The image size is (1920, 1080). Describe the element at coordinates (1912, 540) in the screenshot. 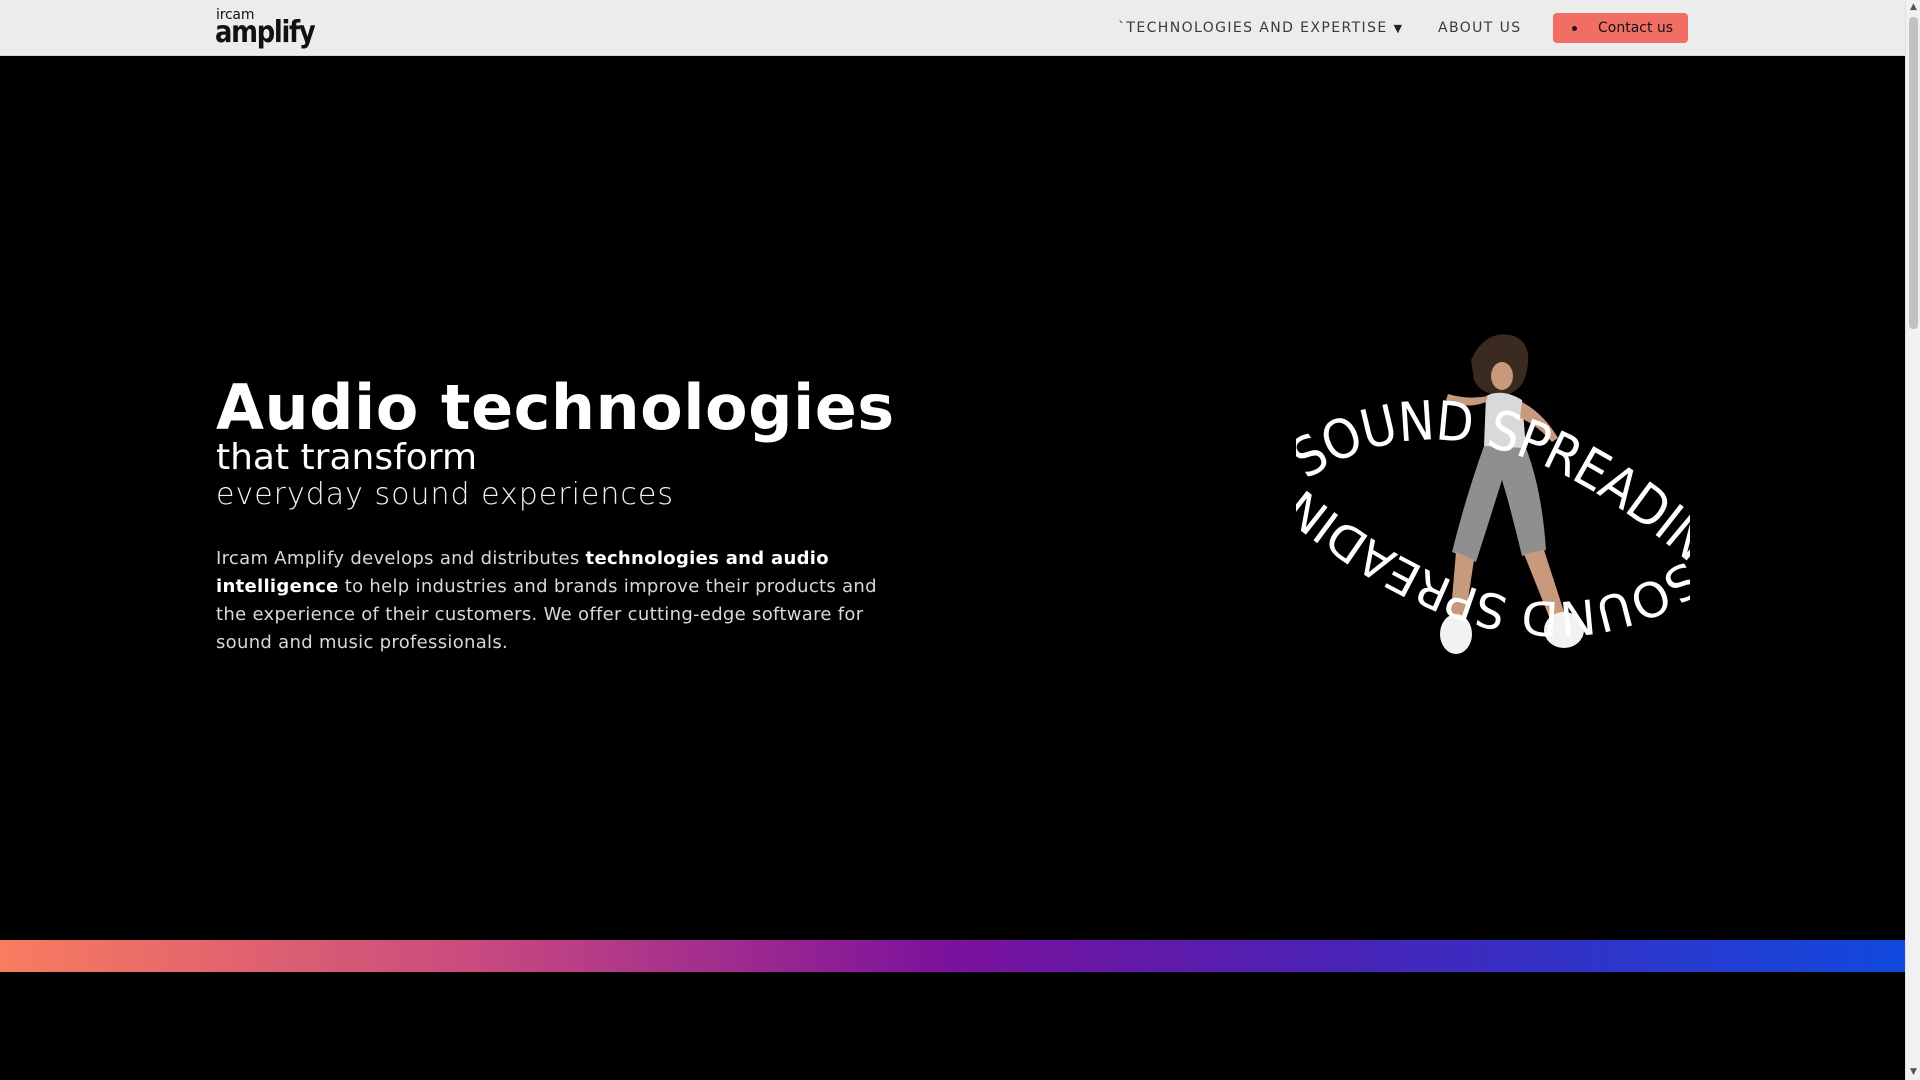

I see `page-scrollbar: ▲ ▼` at that location.